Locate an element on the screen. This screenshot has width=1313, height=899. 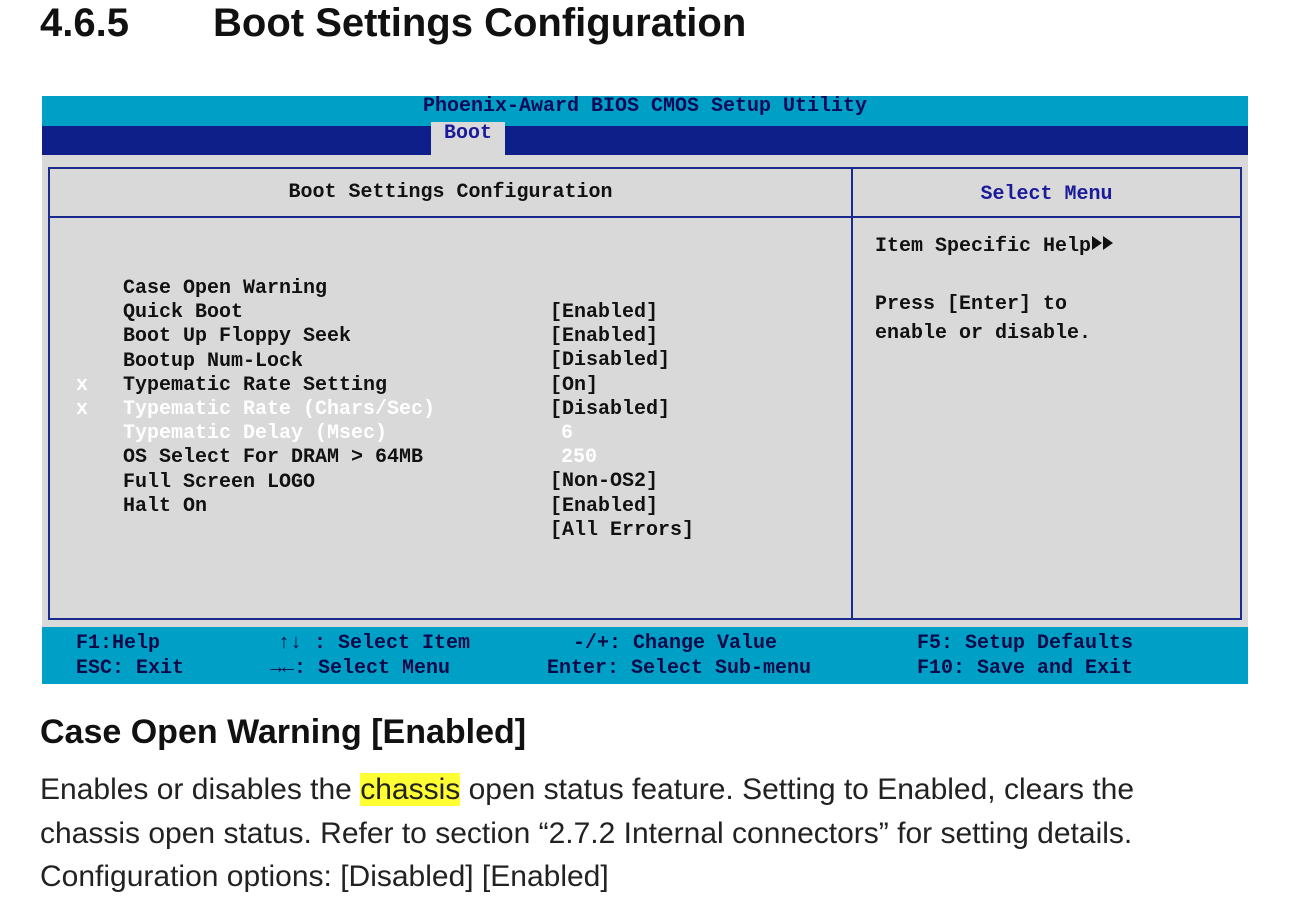
setting-typematic-rate-setting: Typematic Rate Setting [Disabled] is located at coordinates (450, 373).